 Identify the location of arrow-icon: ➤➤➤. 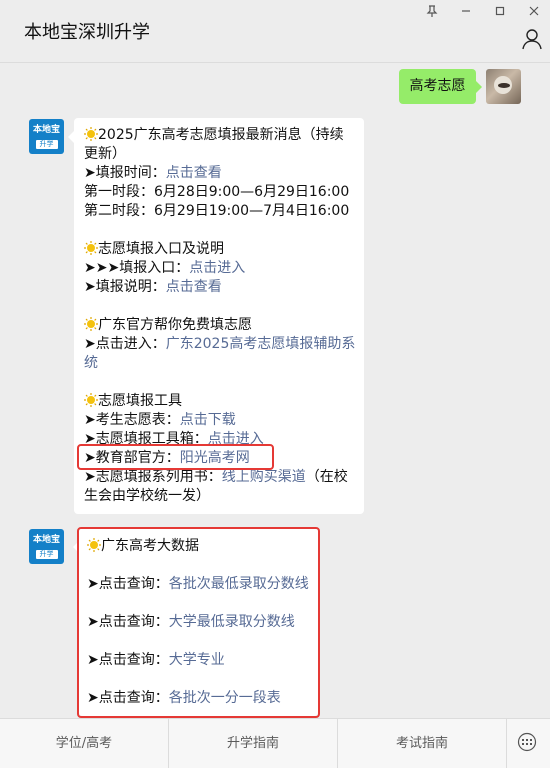
(102, 268).